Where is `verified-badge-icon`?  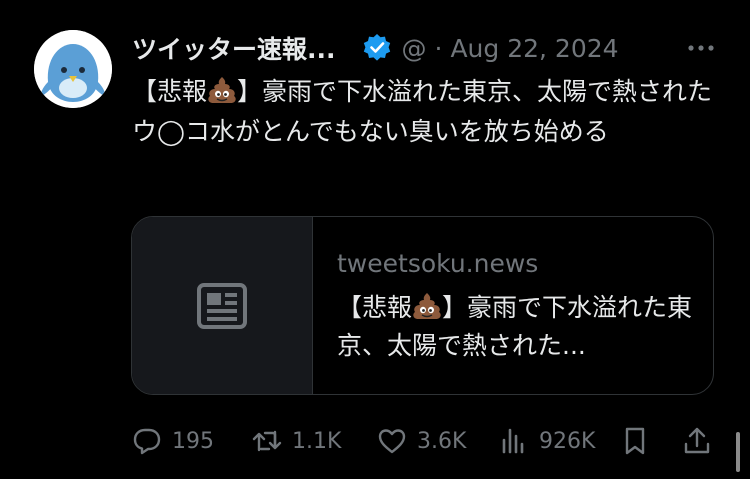 verified-badge-icon is located at coordinates (376, 47).